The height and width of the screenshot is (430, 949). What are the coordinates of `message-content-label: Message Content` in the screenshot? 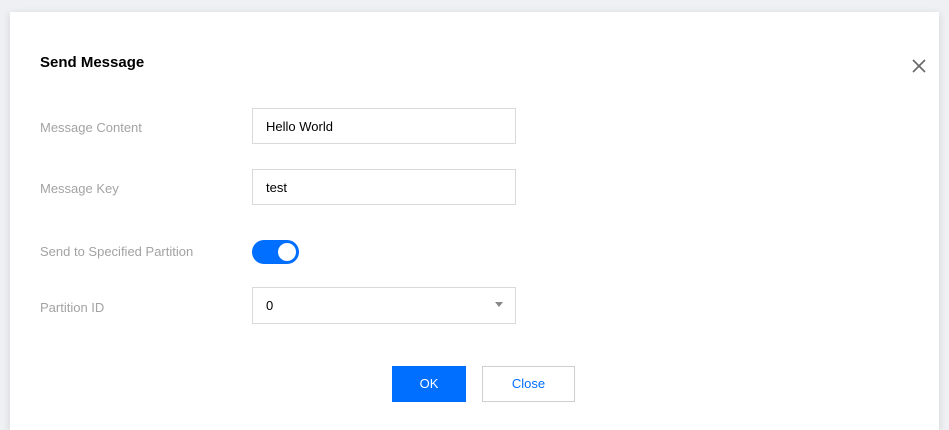 It's located at (91, 127).